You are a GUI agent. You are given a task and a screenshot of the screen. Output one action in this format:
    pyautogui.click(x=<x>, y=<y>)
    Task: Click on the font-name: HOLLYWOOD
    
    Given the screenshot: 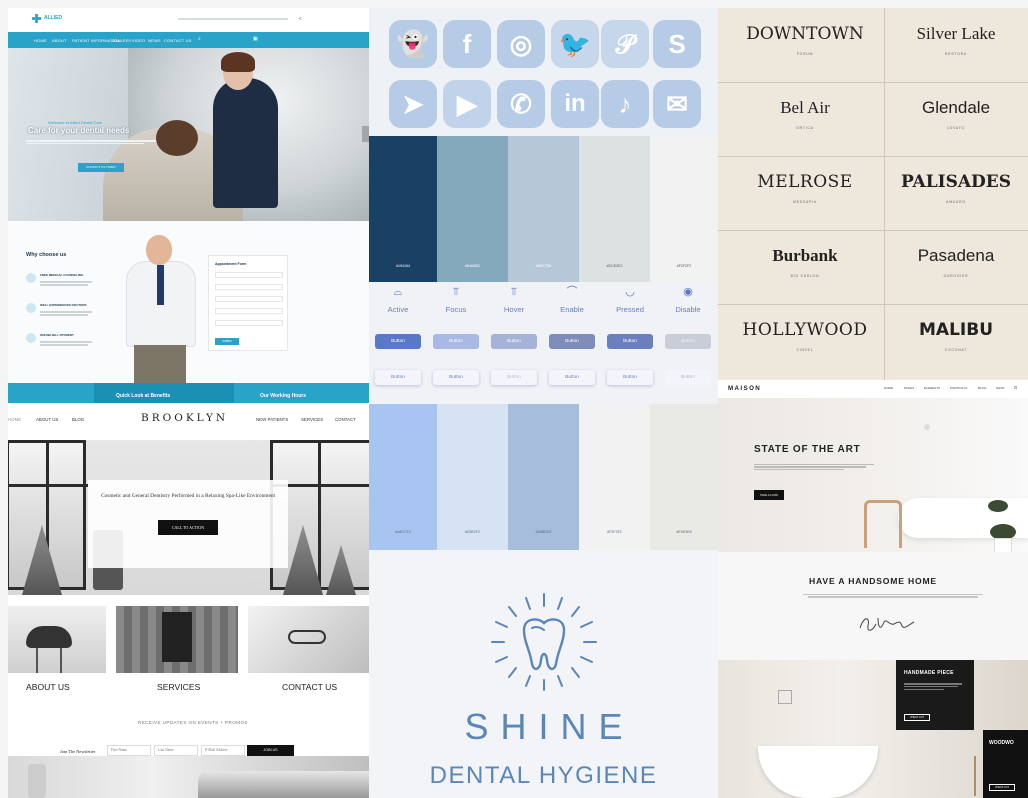 What is the action you would take?
    pyautogui.click(x=805, y=330)
    